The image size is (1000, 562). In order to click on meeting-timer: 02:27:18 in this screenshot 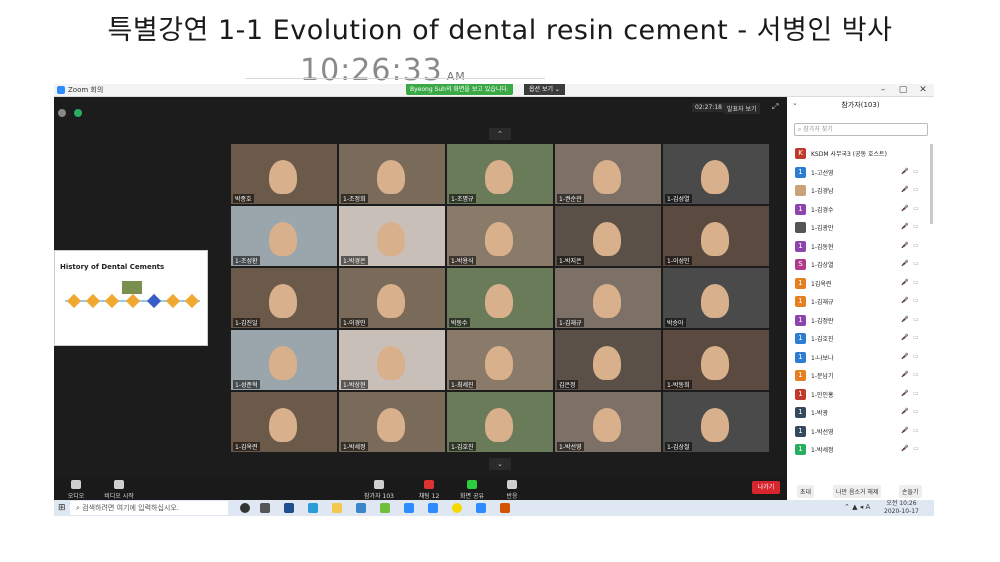, I will do `click(708, 107)`.